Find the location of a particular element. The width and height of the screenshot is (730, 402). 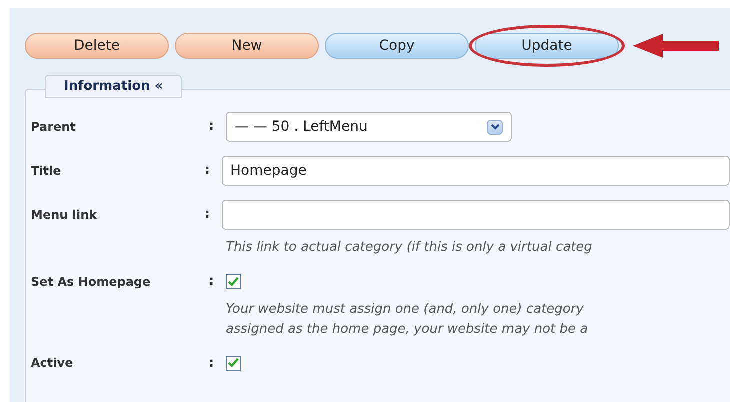

hint-text: This link to actual category (if this is only a virtual categ is located at coordinates (410, 248).